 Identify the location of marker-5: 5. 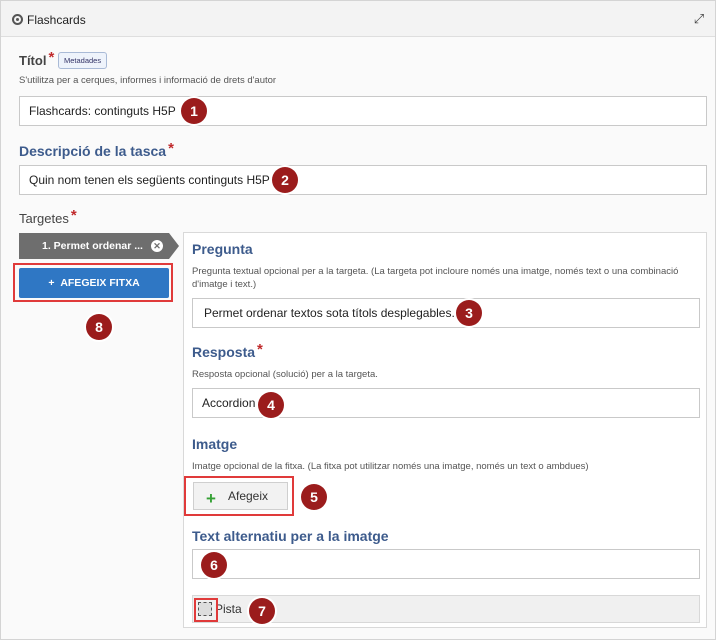
(314, 497).